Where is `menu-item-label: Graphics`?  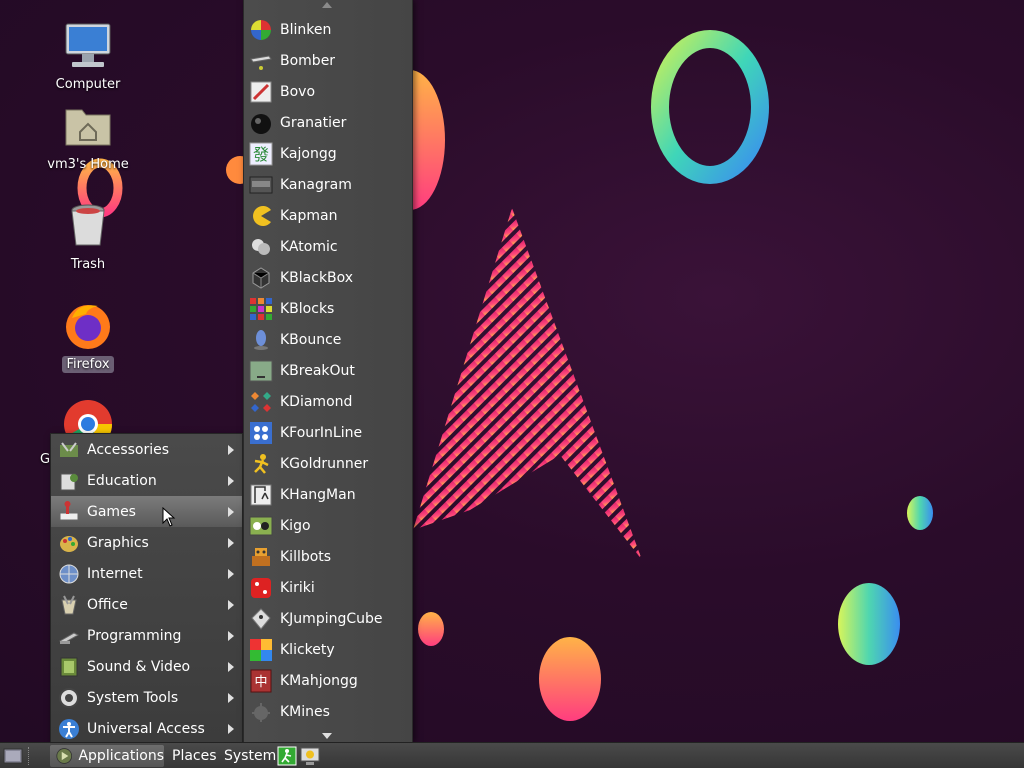
menu-item-label: Graphics is located at coordinates (118, 542).